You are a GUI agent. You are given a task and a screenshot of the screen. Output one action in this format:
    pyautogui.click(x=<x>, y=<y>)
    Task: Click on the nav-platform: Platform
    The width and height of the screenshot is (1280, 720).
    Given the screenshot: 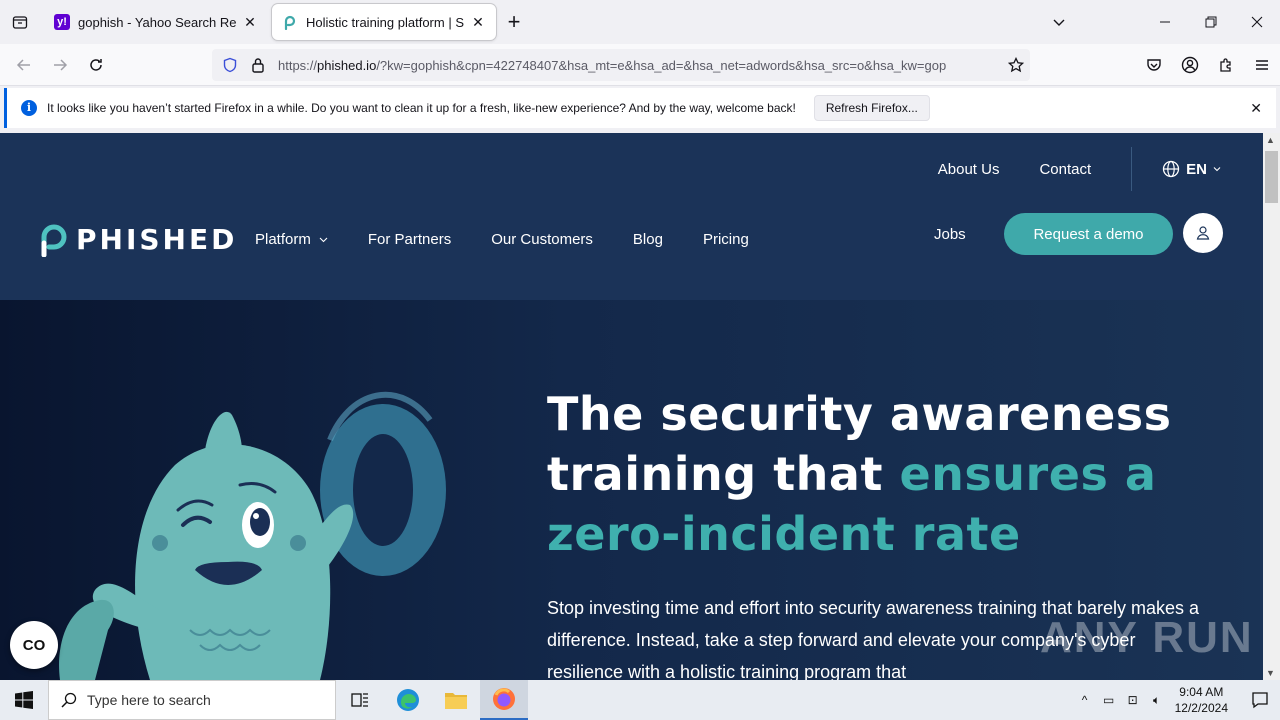 What is the action you would take?
    pyautogui.click(x=291, y=239)
    